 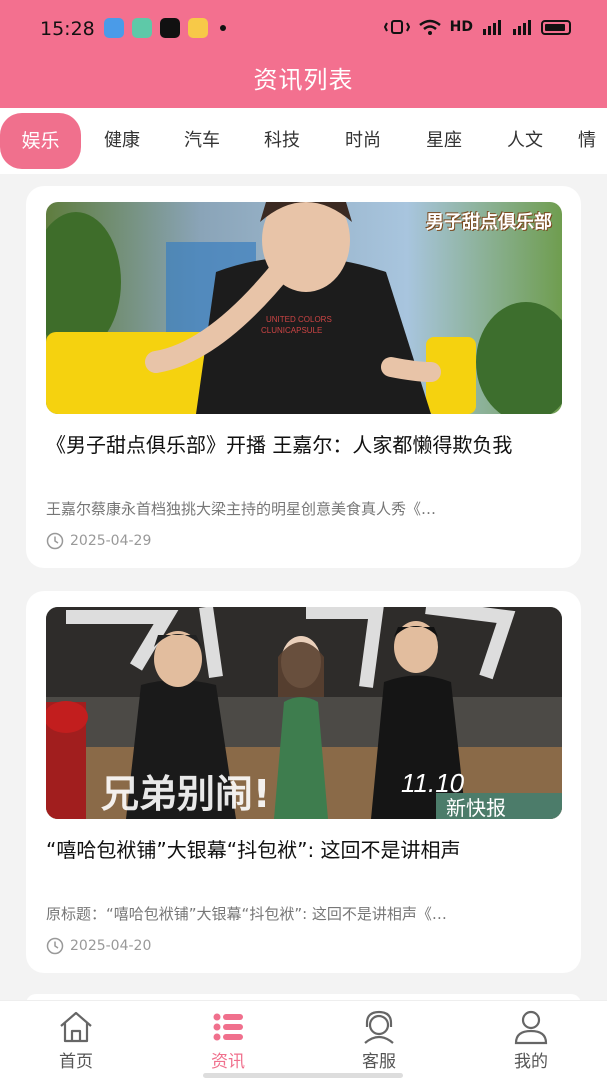 I want to click on nav-home: 首页, so click(x=76, y=1040).